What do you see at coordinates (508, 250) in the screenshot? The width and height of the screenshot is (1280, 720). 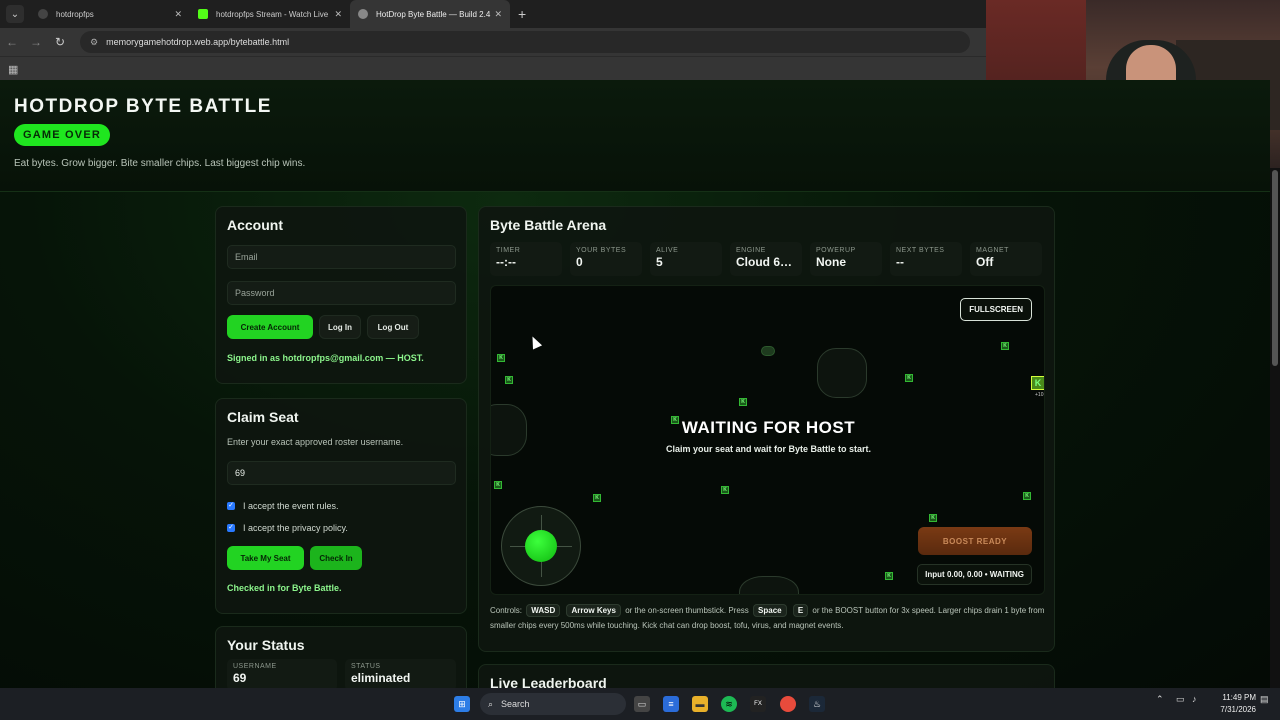 I see `stat-label: TIMER` at bounding box center [508, 250].